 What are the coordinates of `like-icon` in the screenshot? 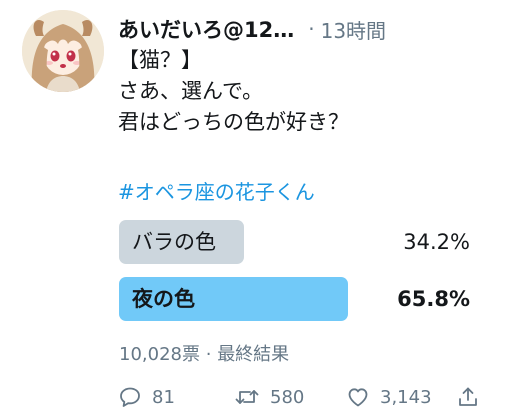 It's located at (358, 397).